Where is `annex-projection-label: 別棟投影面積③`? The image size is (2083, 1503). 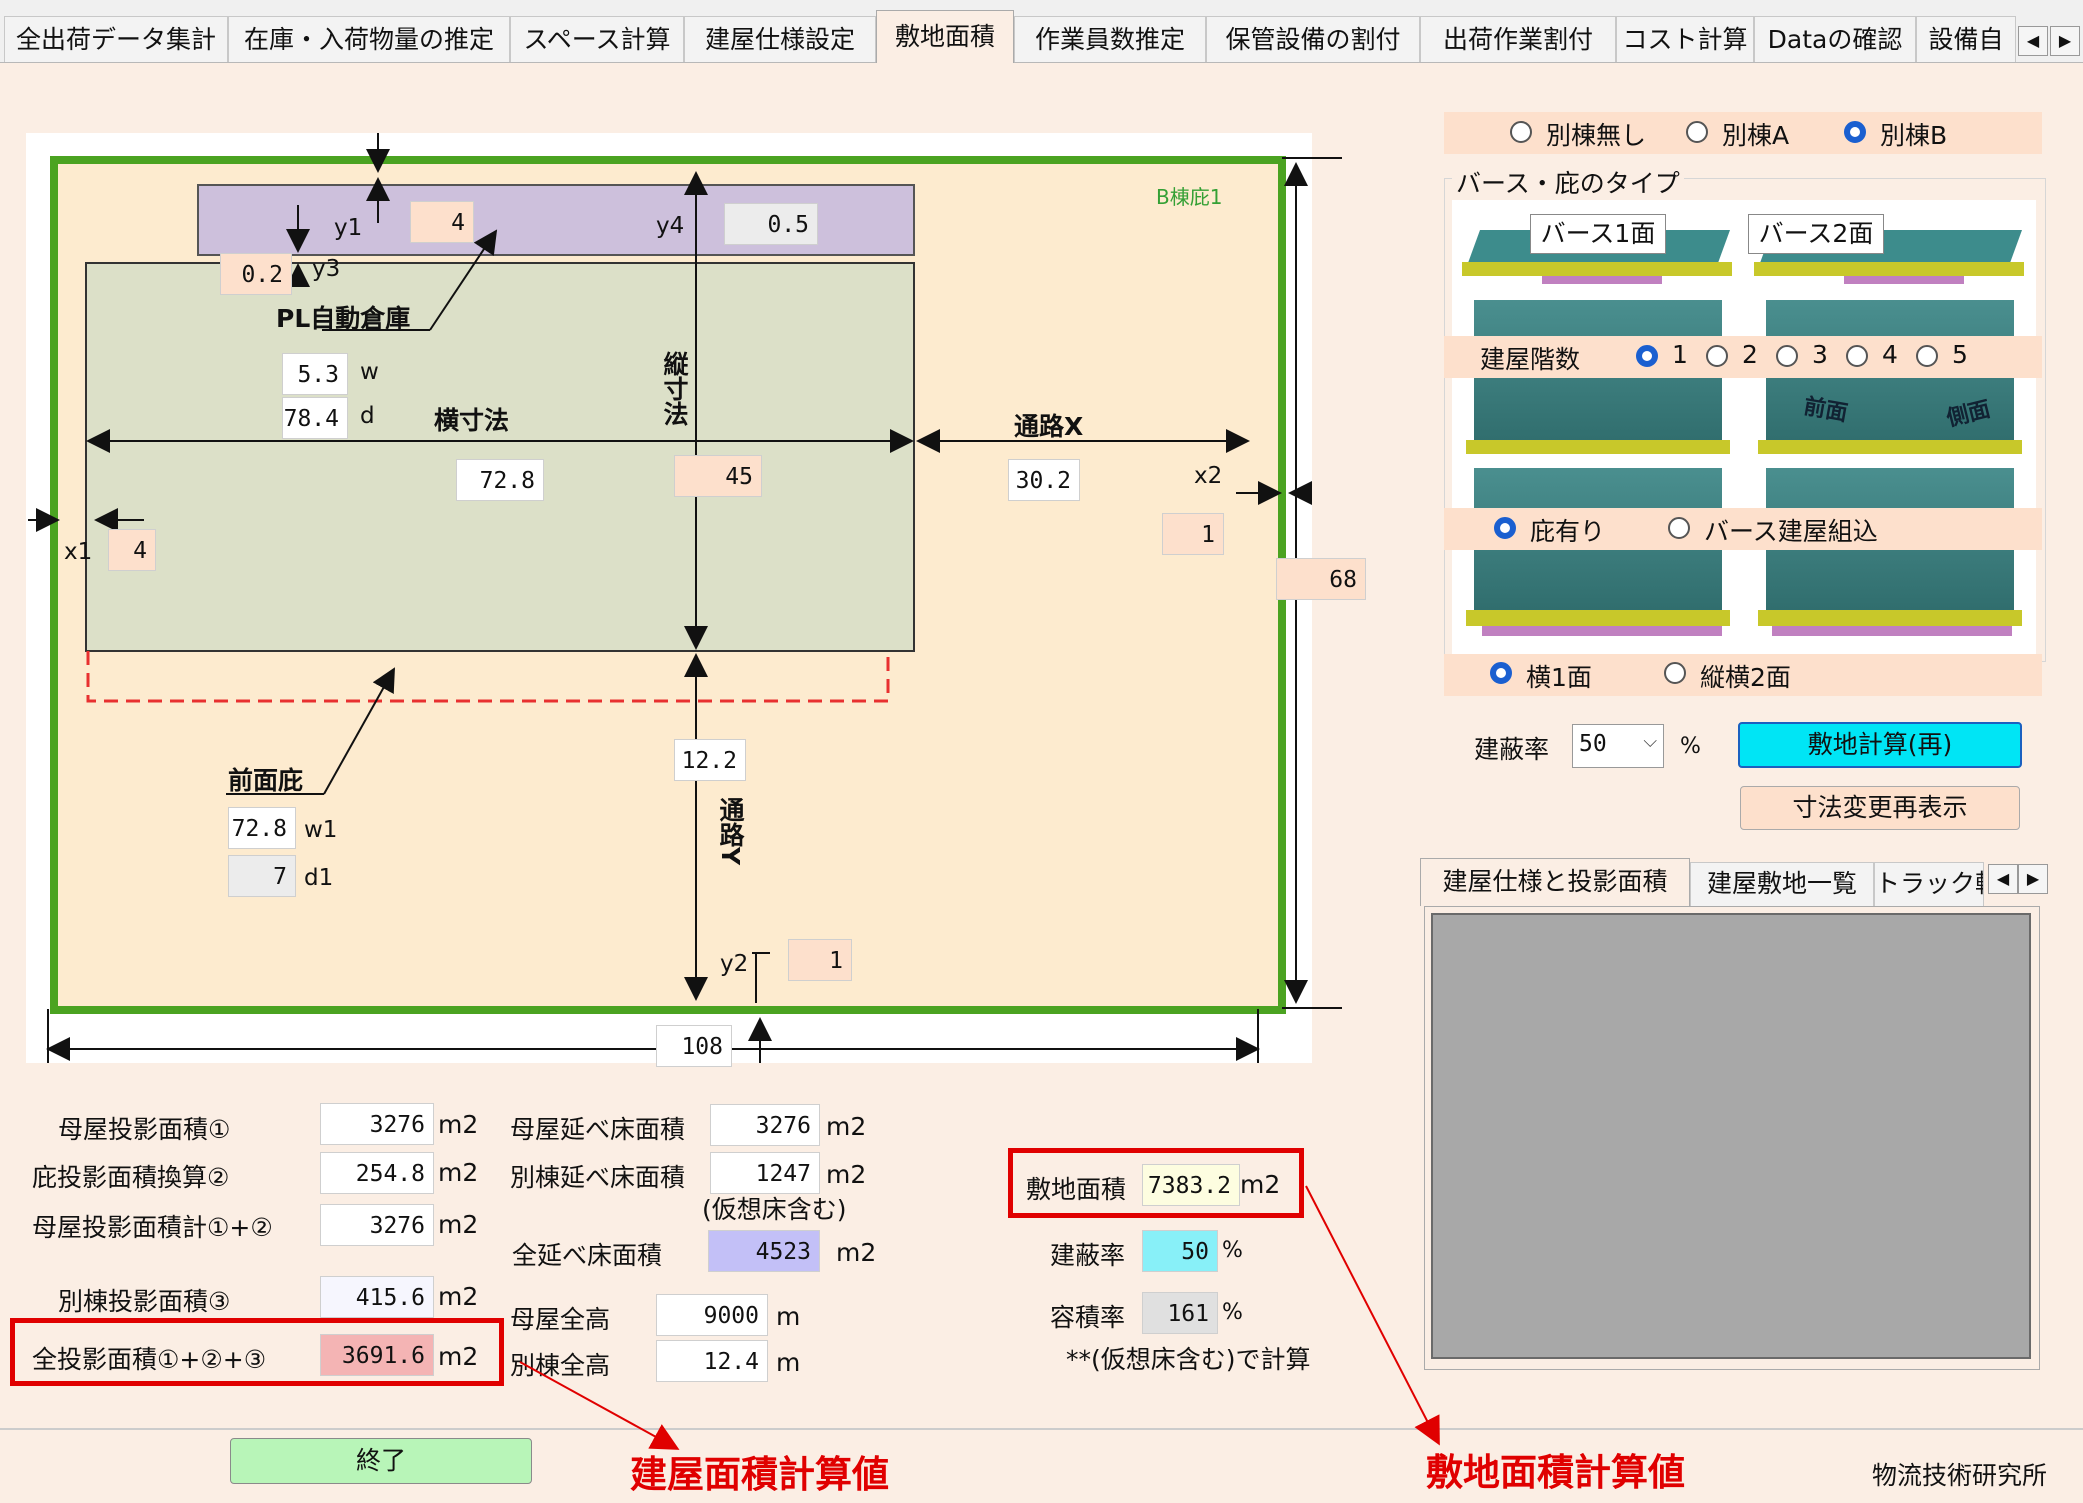
annex-projection-label: 別棟投影面積③ is located at coordinates (144, 1301).